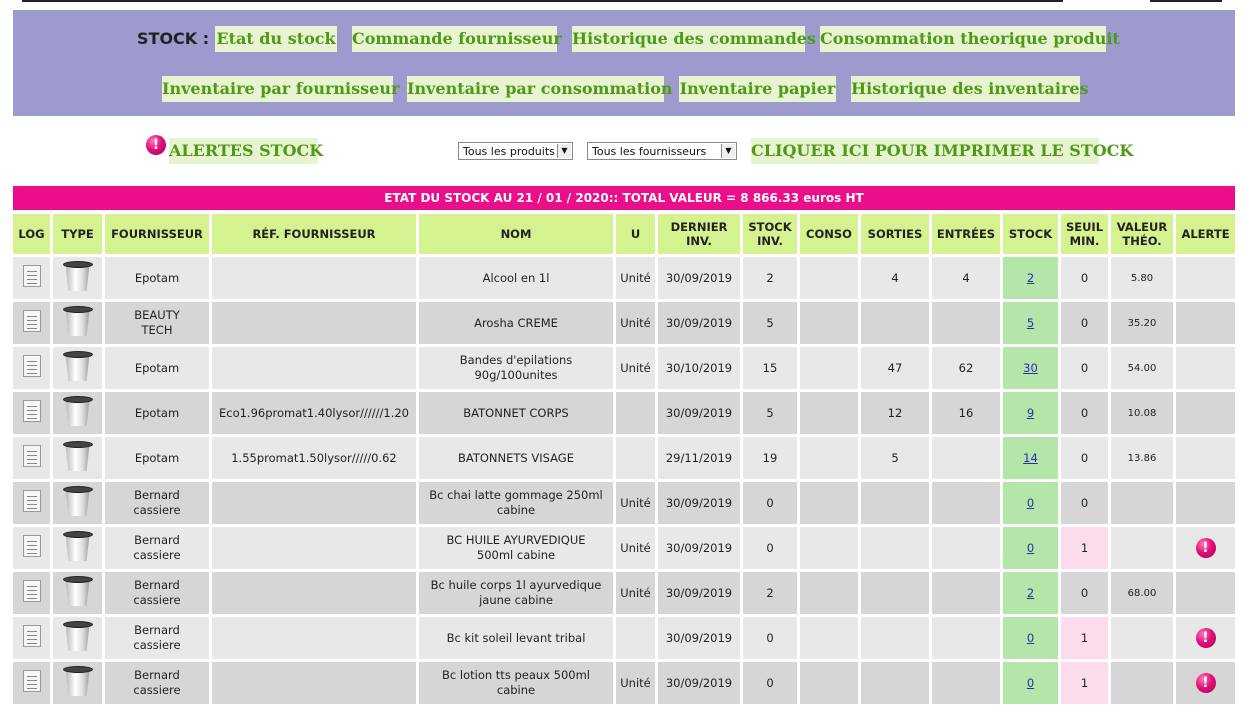  I want to click on menu-inventaire-papier: Inventaire papier, so click(757, 89).